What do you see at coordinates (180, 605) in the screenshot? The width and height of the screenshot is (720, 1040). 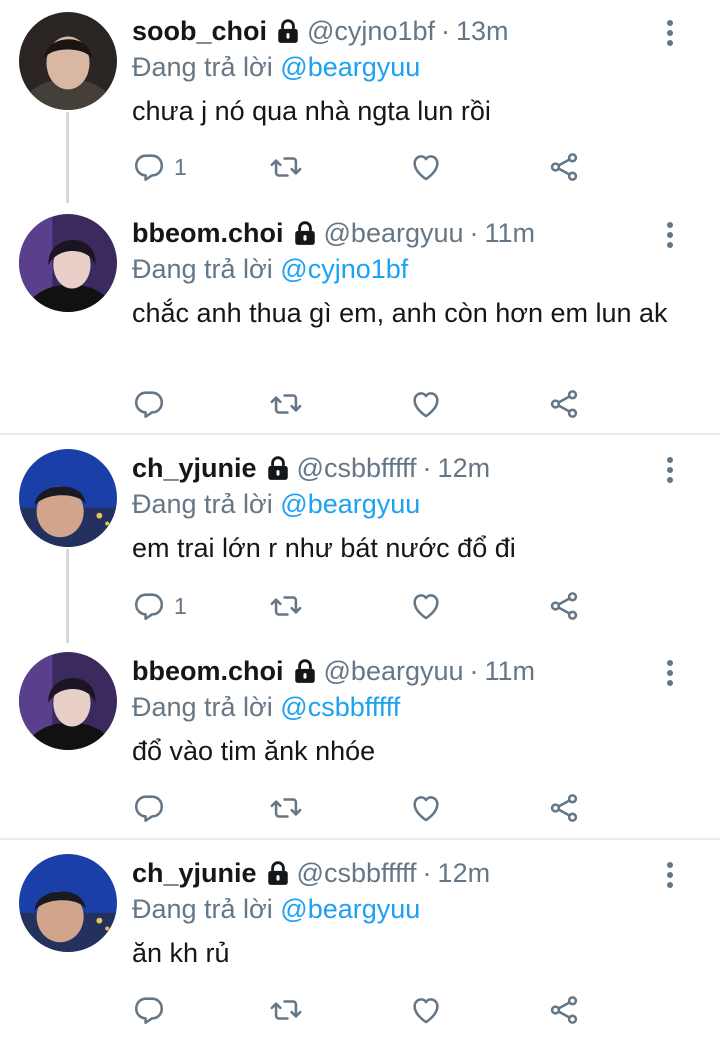 I see `reply-count: 1` at bounding box center [180, 605].